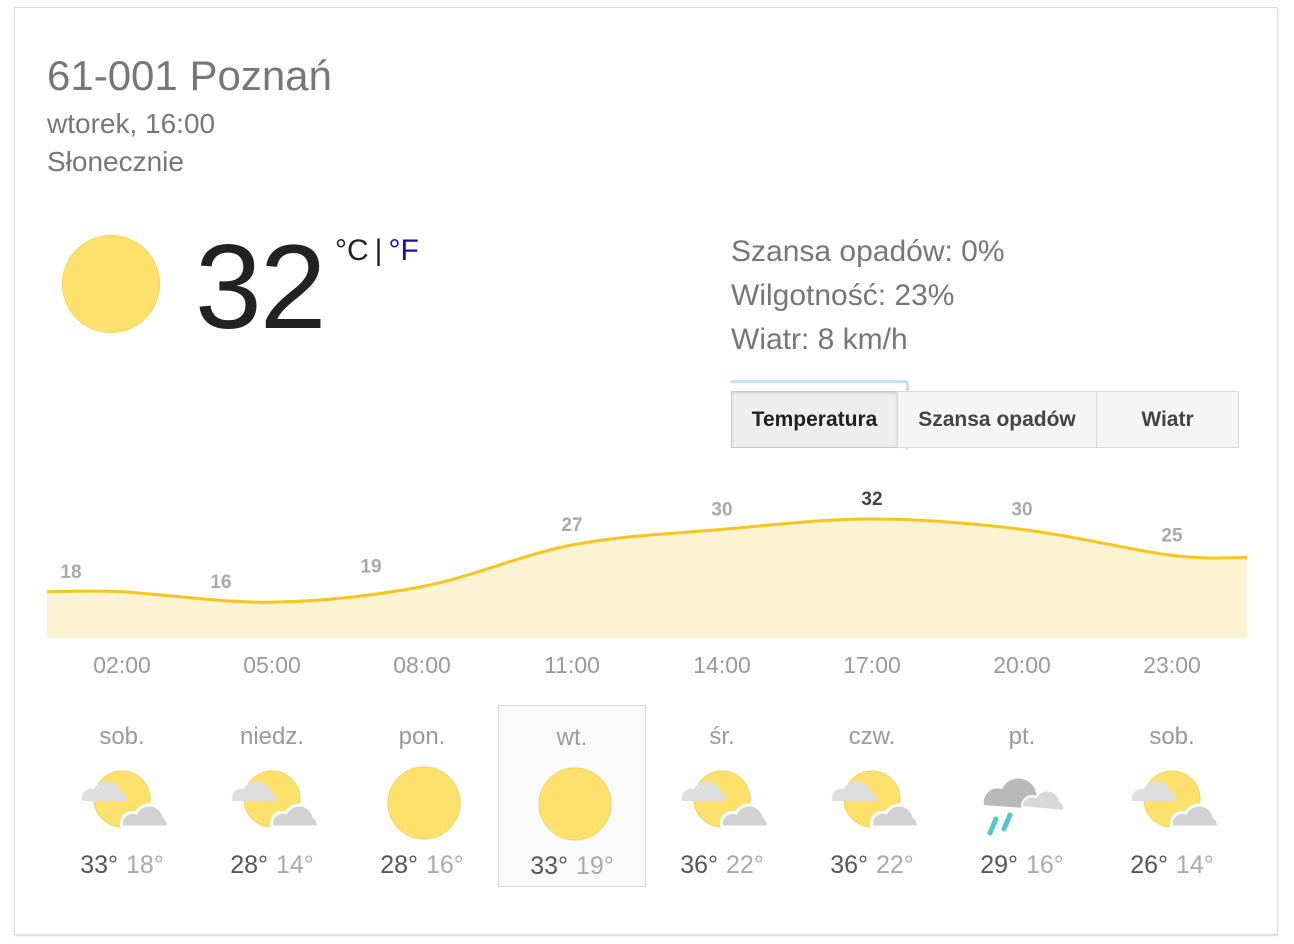  Describe the element at coordinates (422, 865) in the screenshot. I see `day-temperatures: 28° 16°` at that location.